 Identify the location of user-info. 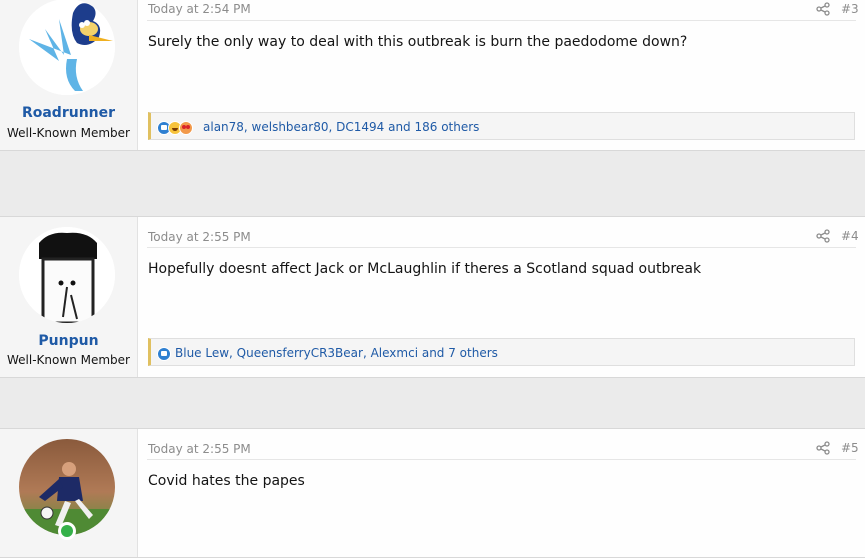
(69, 493).